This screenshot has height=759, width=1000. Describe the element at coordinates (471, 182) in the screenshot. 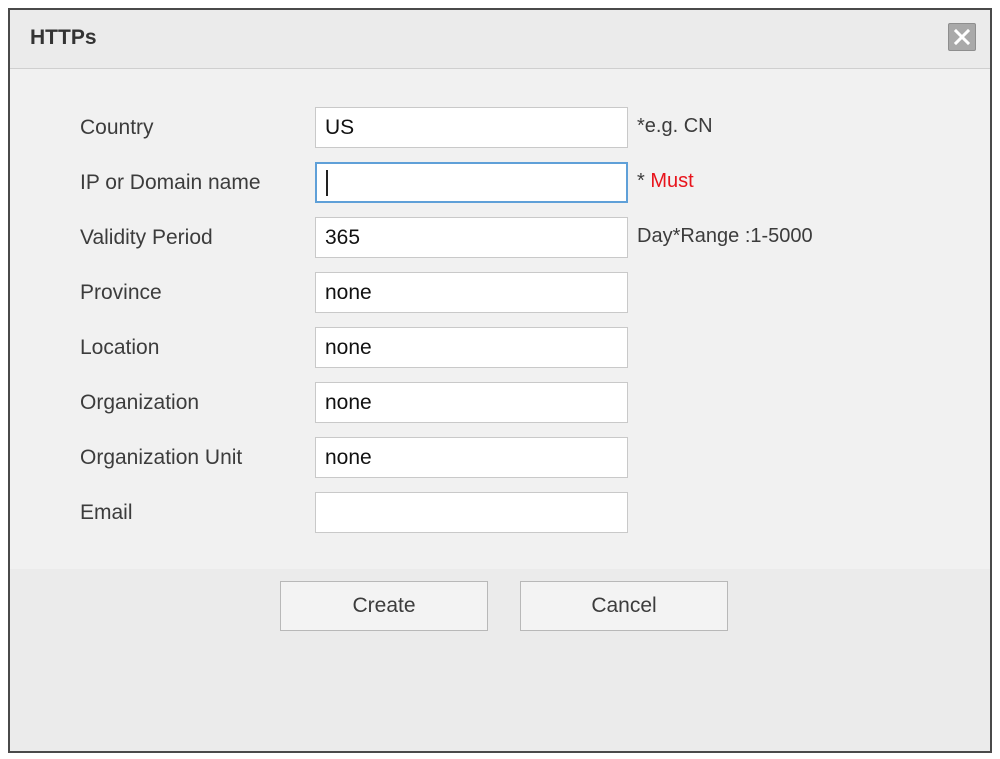

I see `ip-domain-input` at that location.